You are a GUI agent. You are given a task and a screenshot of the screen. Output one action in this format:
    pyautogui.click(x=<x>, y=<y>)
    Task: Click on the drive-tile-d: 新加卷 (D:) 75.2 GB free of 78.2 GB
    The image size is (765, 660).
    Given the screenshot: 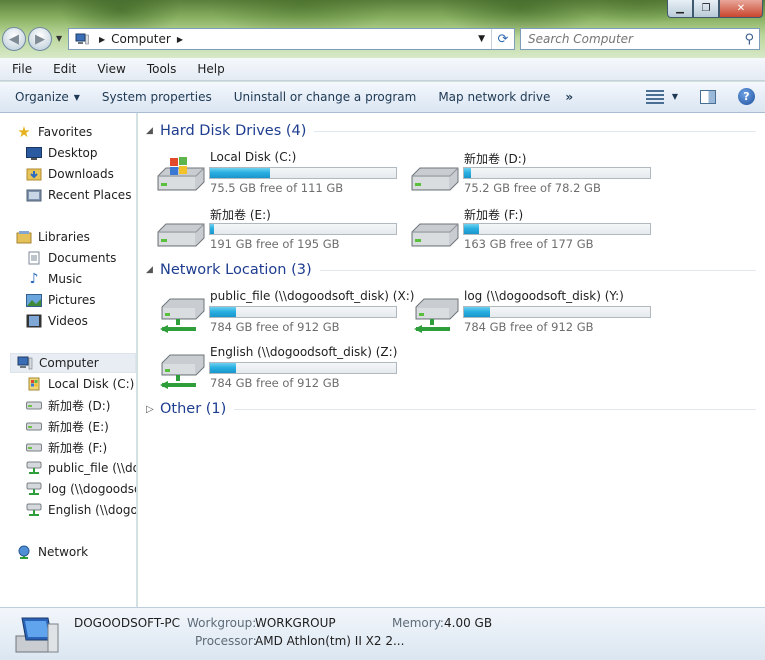 What is the action you would take?
    pyautogui.click(x=535, y=175)
    